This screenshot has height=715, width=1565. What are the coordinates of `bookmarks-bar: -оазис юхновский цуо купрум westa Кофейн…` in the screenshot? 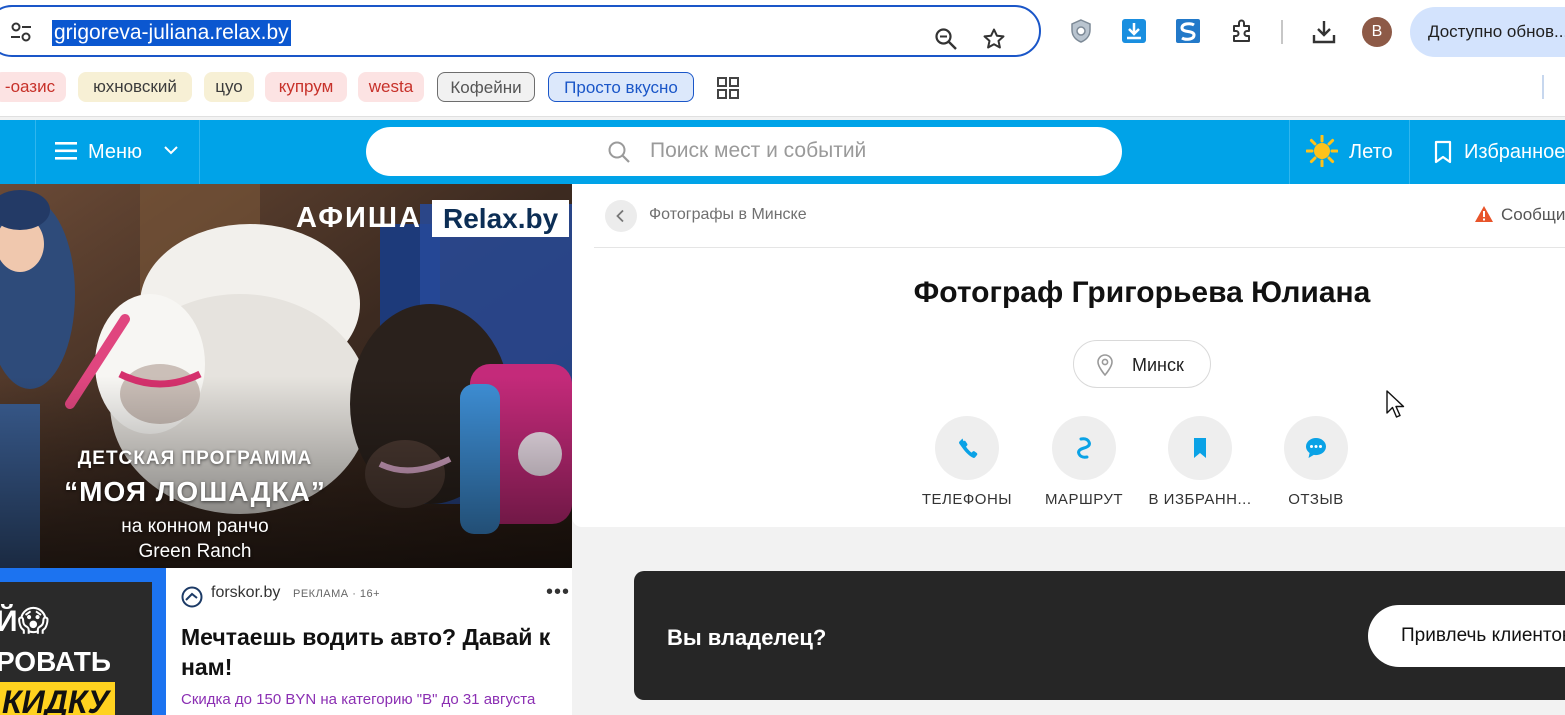 It's located at (782, 91).